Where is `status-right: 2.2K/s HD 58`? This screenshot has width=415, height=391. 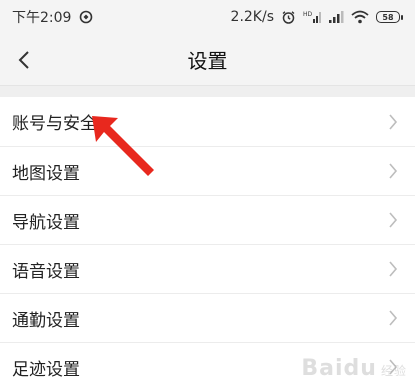 status-right: 2.2K/s HD 58 is located at coordinates (313, 17).